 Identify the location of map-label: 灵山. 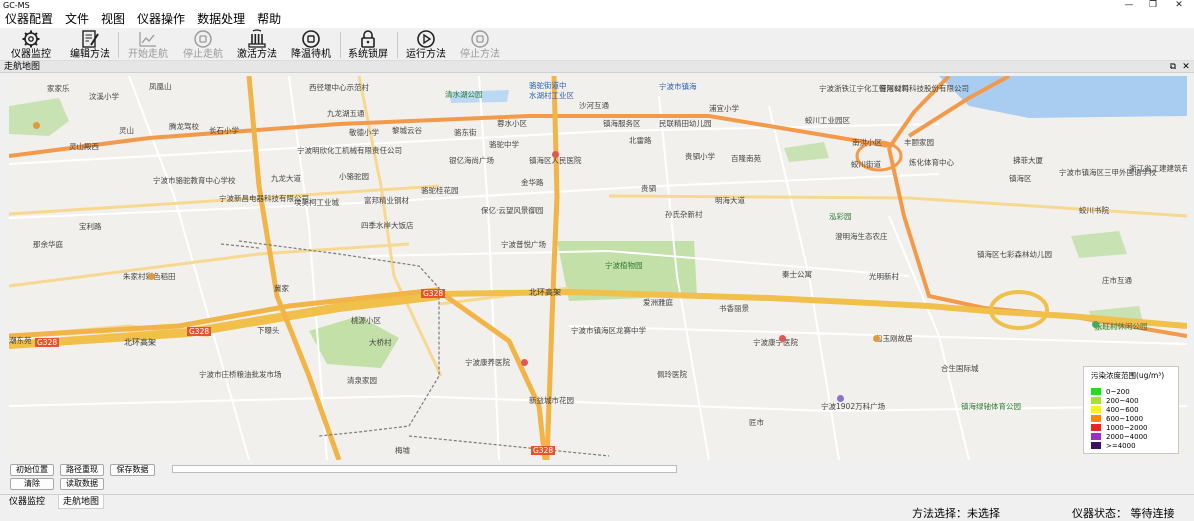
(126, 130).